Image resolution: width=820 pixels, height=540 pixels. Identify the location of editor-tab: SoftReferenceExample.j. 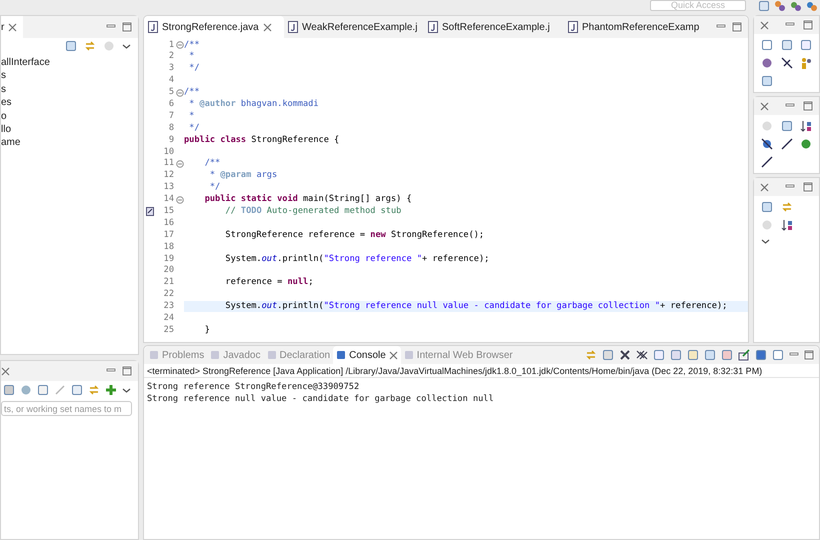
(494, 27).